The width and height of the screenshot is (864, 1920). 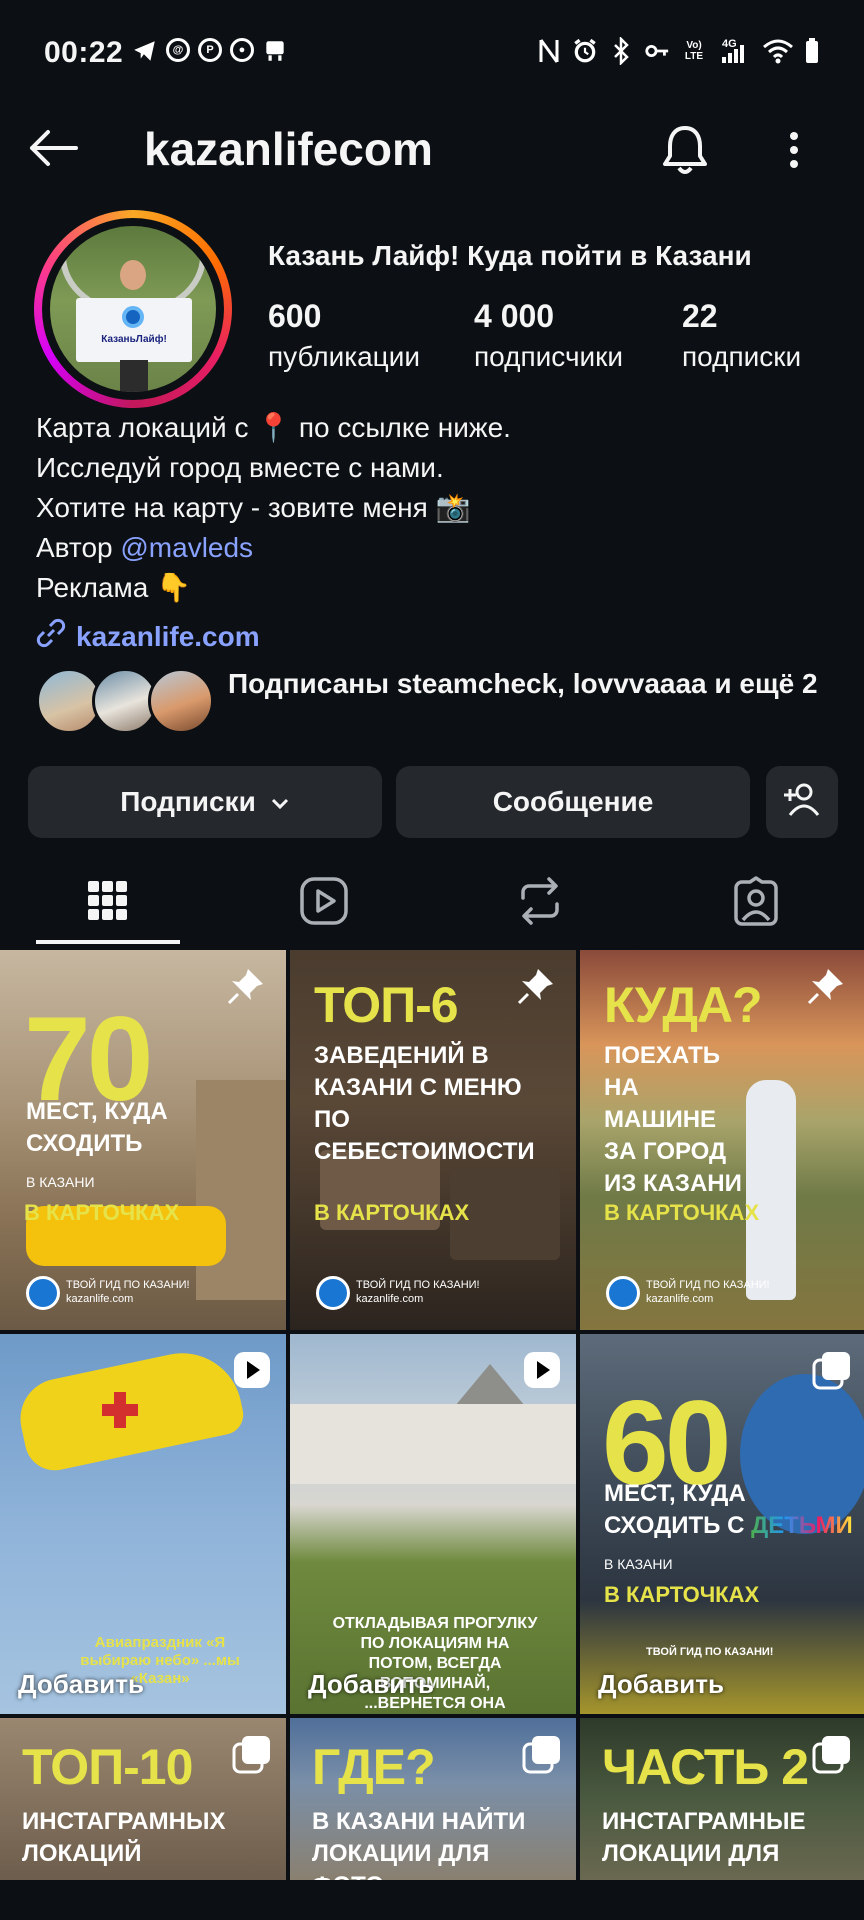 What do you see at coordinates (794, 150) in the screenshot?
I see `more-options-icon` at bounding box center [794, 150].